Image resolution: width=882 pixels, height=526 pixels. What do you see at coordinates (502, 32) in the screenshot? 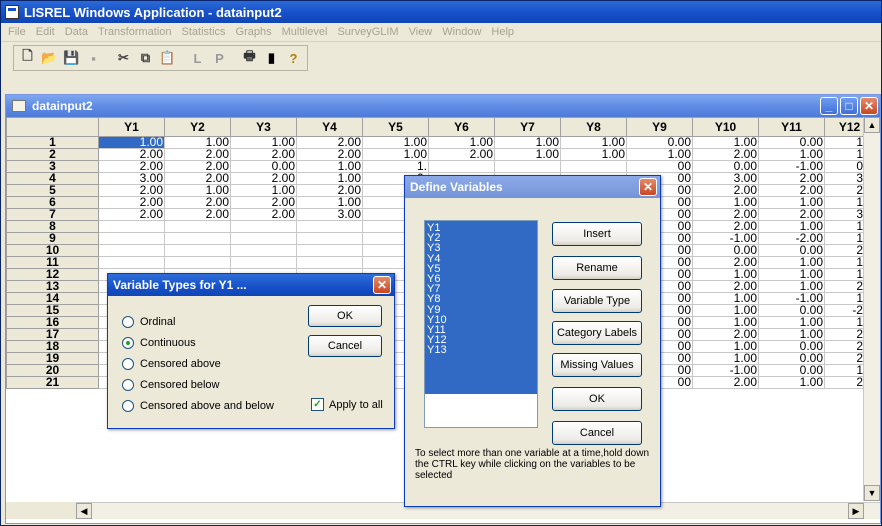
I see `menu-help: Help` at bounding box center [502, 32].